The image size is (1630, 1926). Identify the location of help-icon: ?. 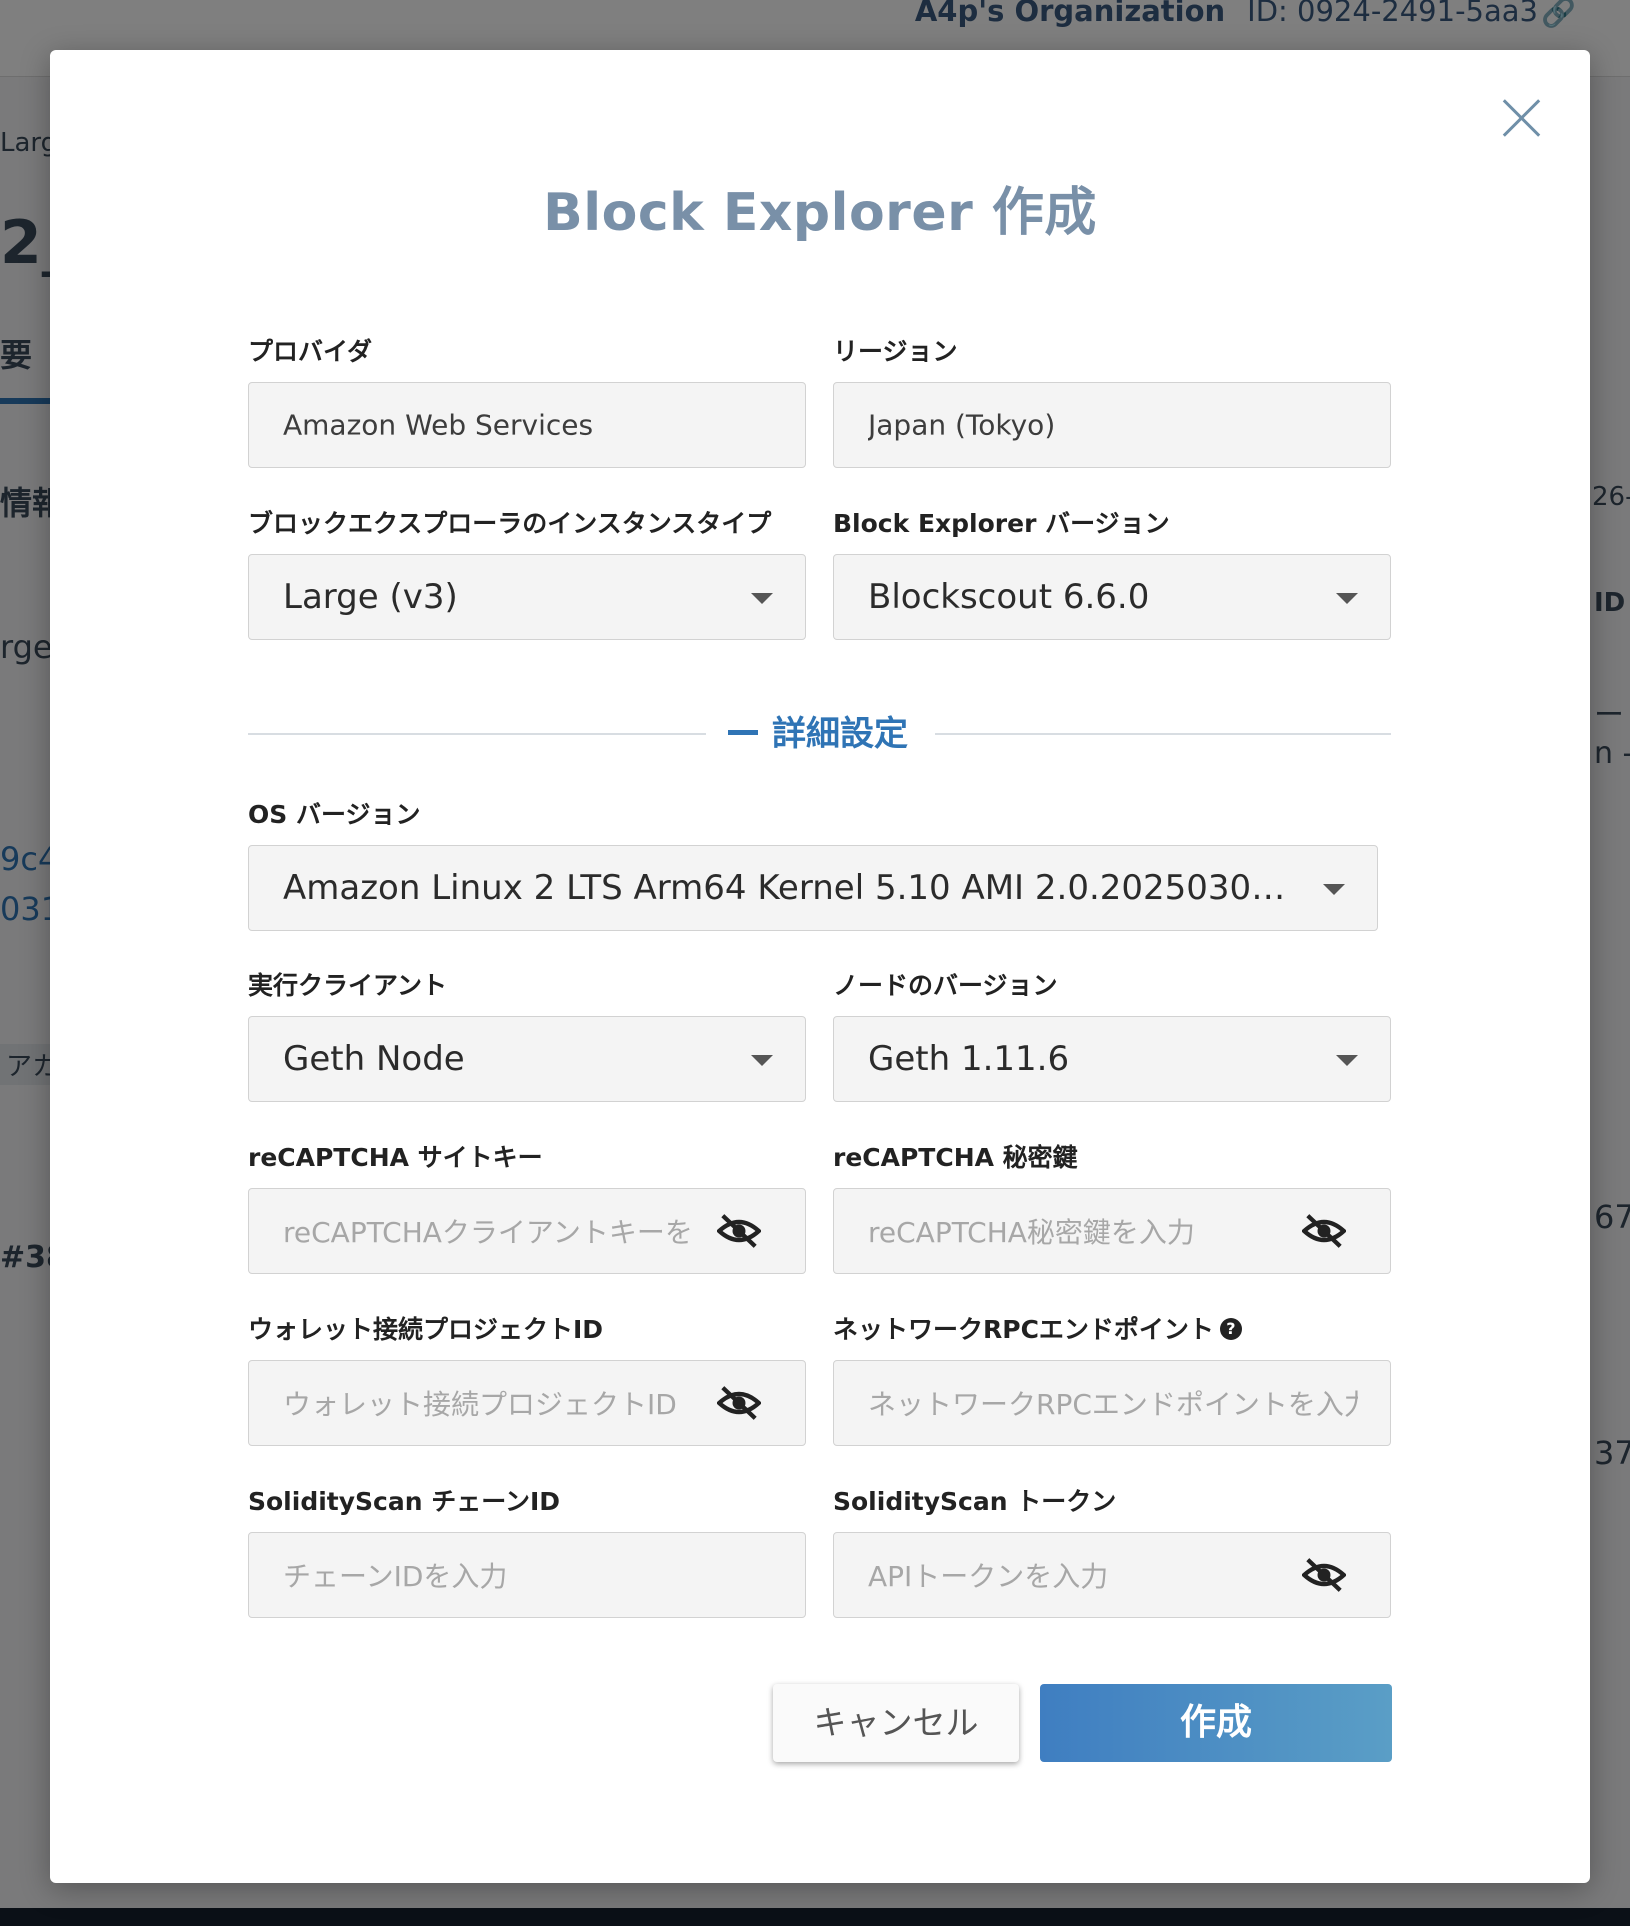
(1230, 1329).